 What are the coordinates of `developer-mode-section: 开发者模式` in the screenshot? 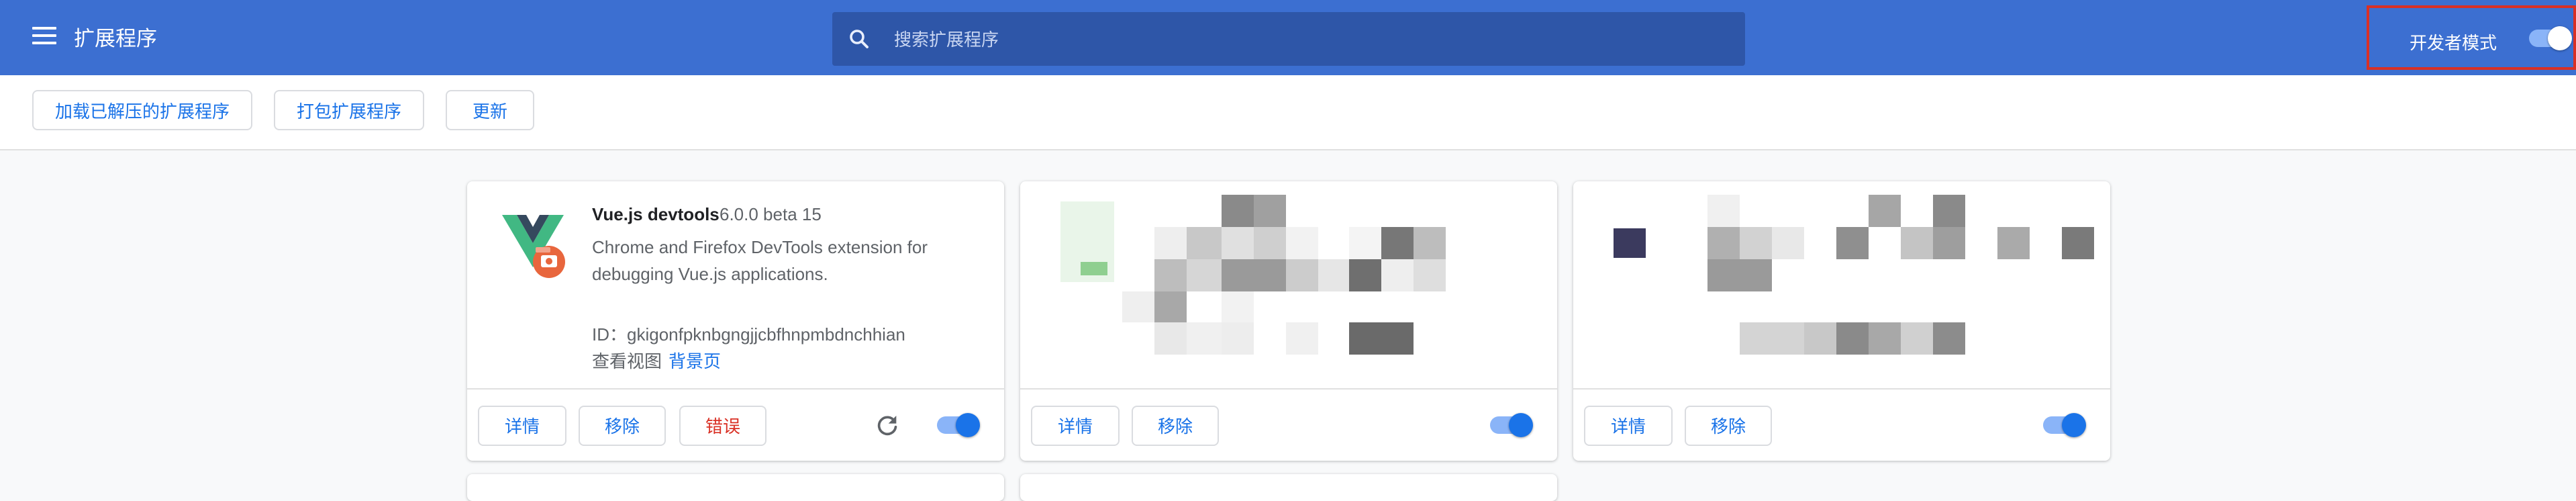 It's located at (2471, 37).